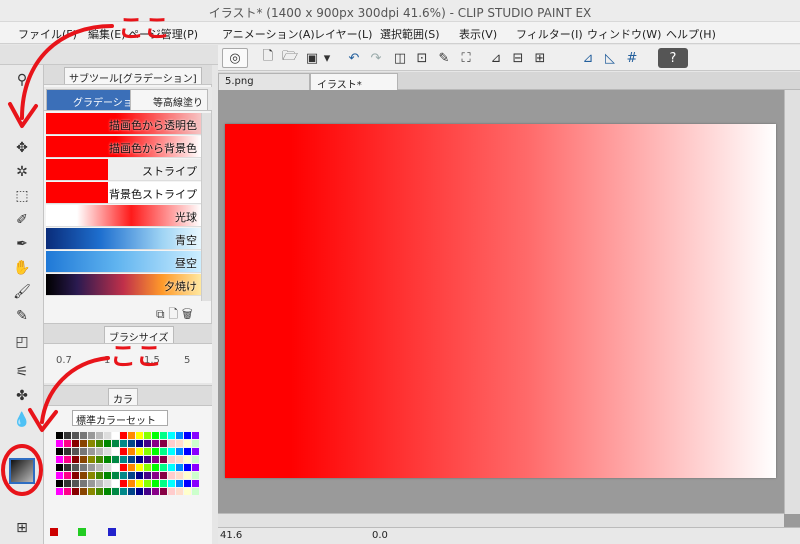 The width and height of the screenshot is (800, 544). What do you see at coordinates (133, 76) in the screenshot?
I see `tab-subtool: サブツール[グラデーション]` at bounding box center [133, 76].